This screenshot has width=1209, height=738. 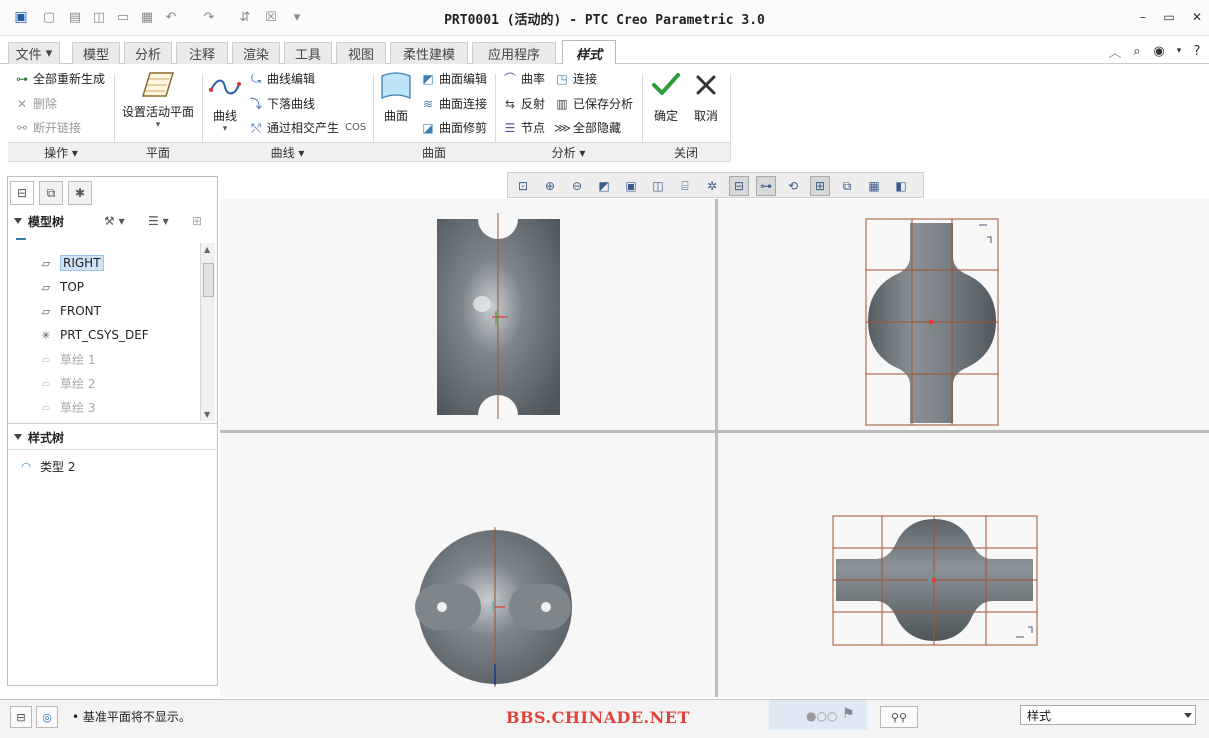 What do you see at coordinates (453, 103) in the screenshot?
I see `surface-connect-button: ≋ 曲面连接` at bounding box center [453, 103].